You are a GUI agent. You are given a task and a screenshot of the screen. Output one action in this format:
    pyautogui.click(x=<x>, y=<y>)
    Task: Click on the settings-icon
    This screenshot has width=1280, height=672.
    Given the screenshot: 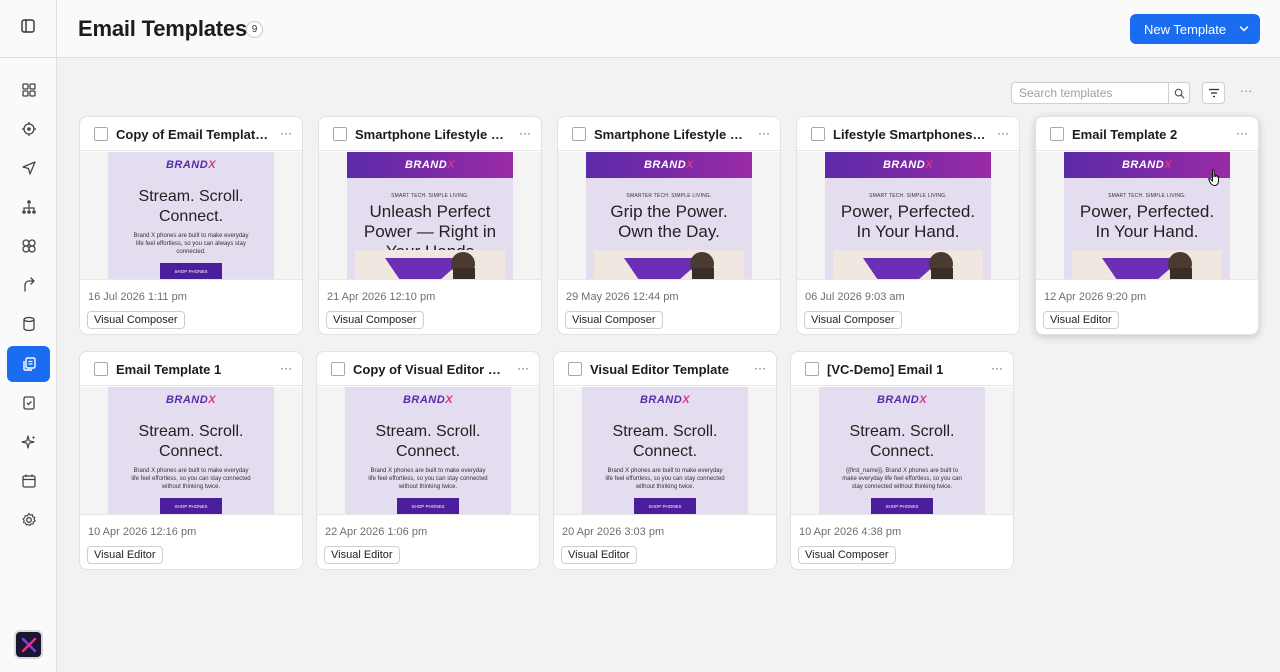 What is the action you would take?
    pyautogui.click(x=28, y=520)
    